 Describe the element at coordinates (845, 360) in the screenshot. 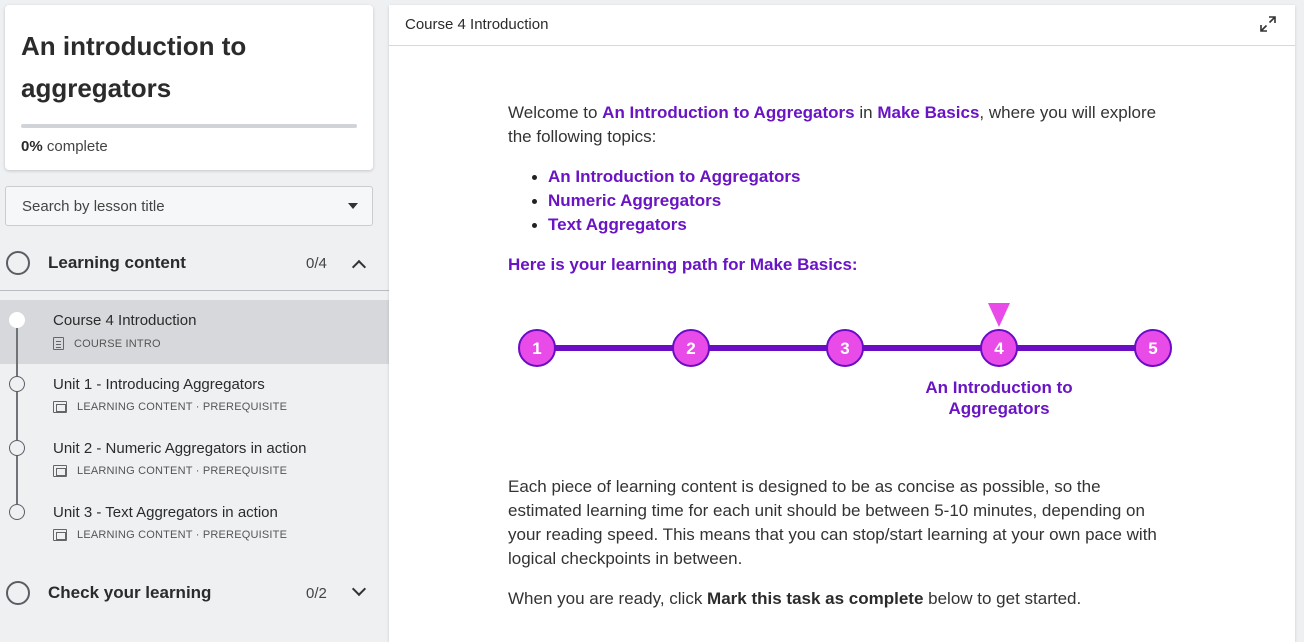

I see `learning-path-diagram: 1 2 3 4 5 An Introduction to Aggregators` at that location.